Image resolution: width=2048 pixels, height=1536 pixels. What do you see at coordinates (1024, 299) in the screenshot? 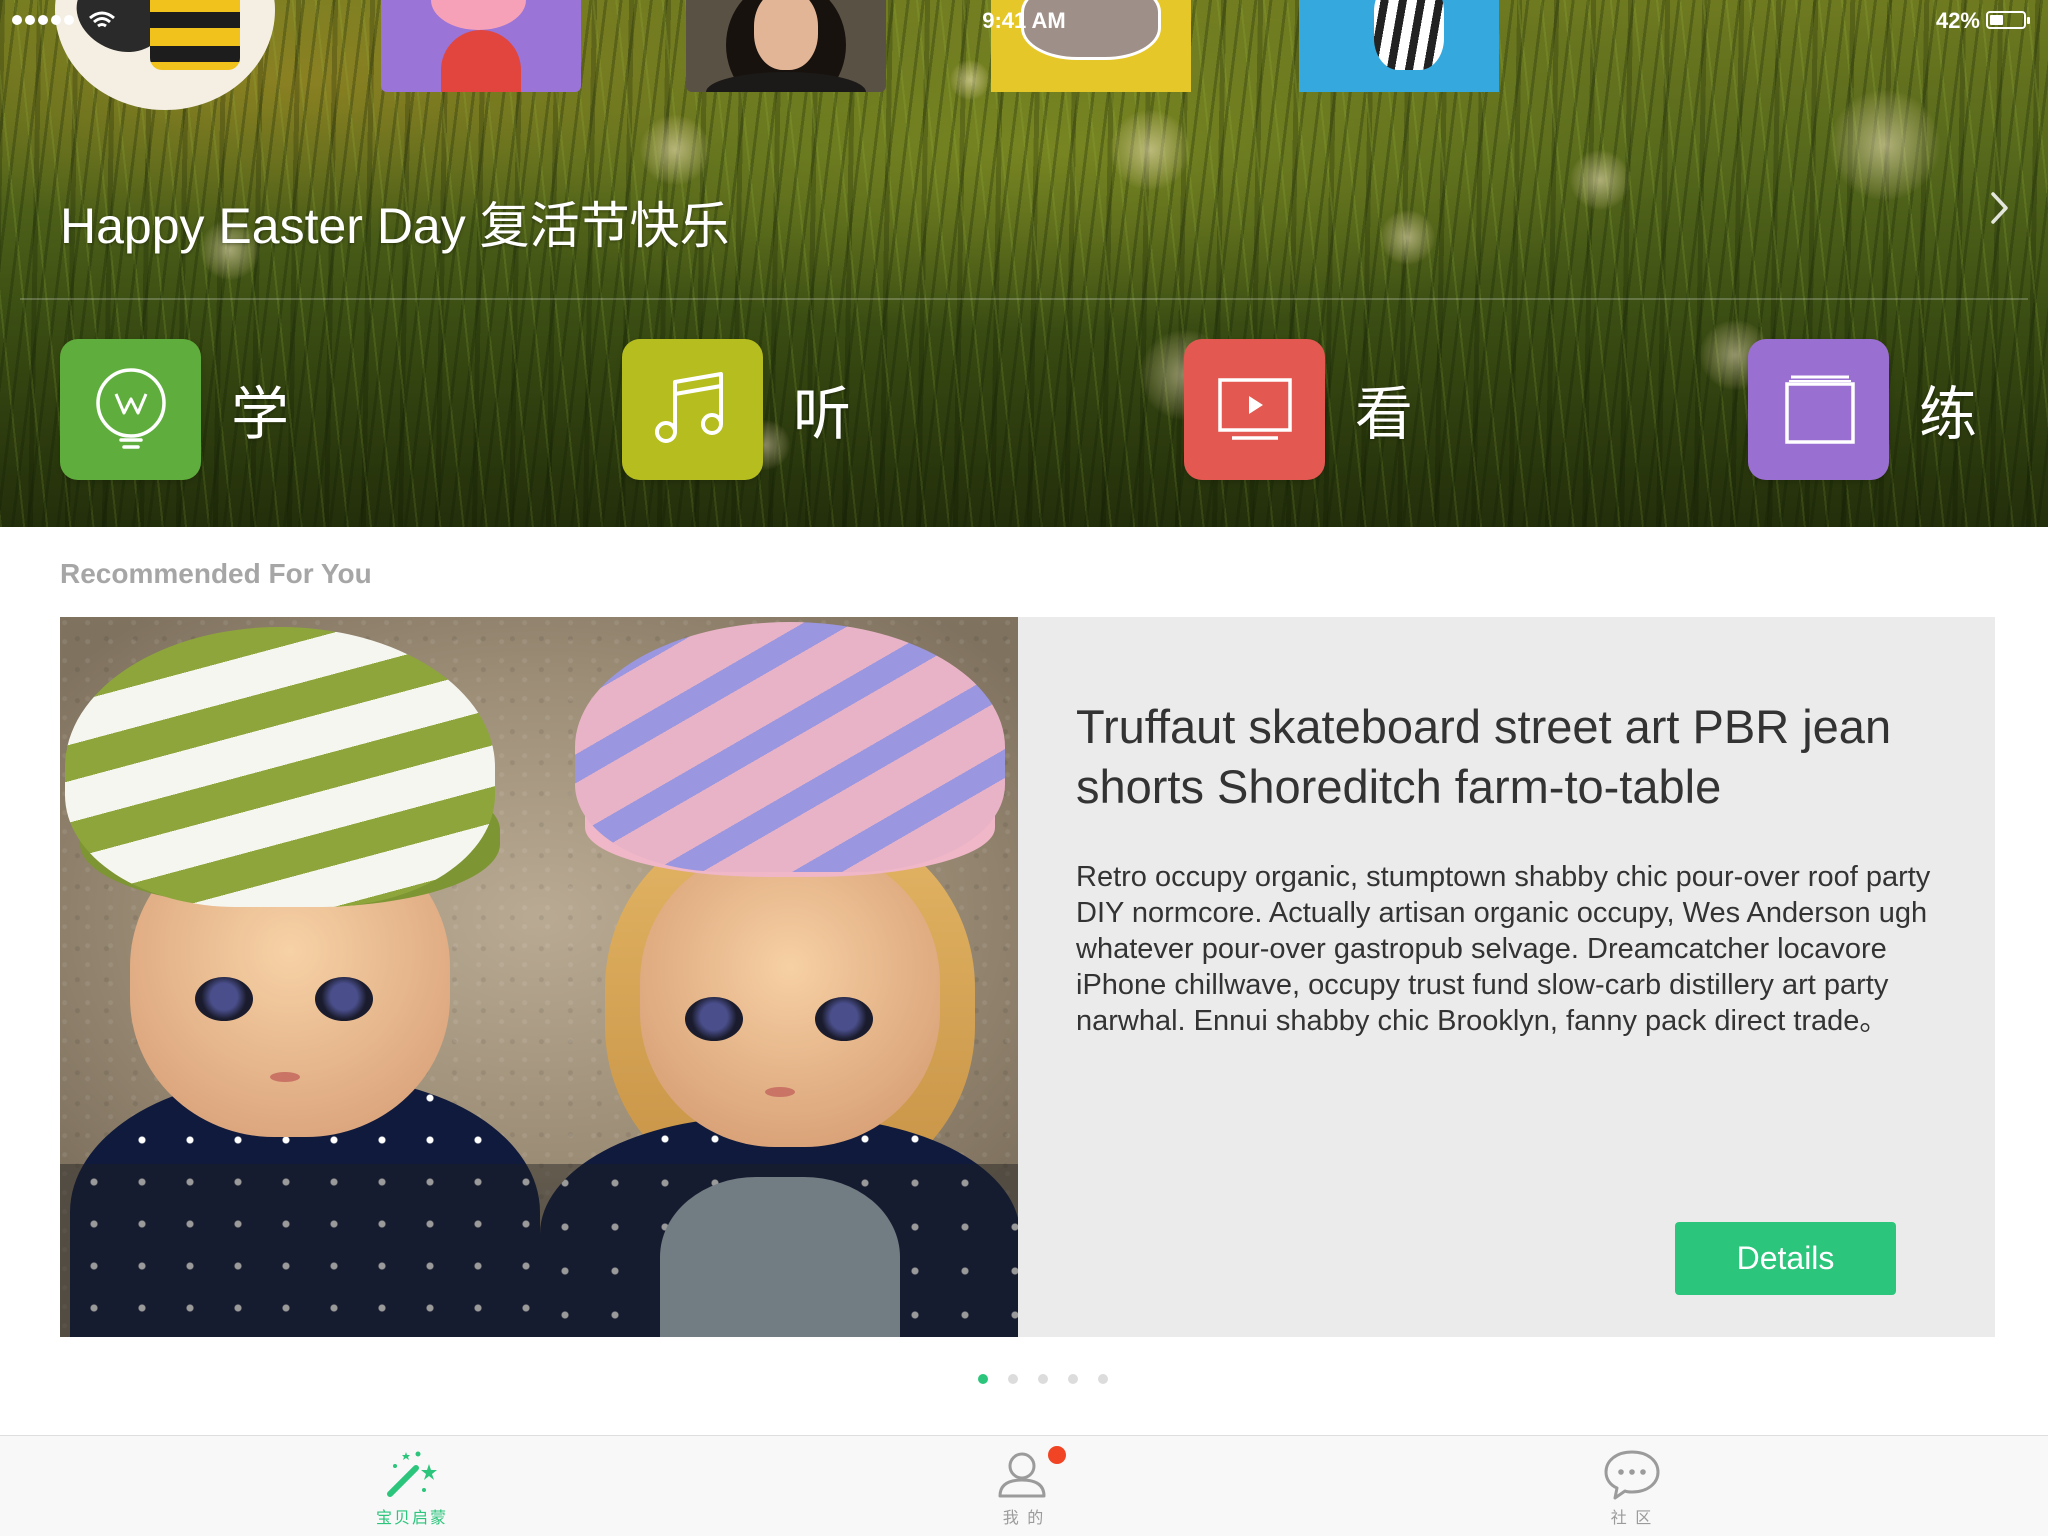
I see `banner-divider` at bounding box center [1024, 299].